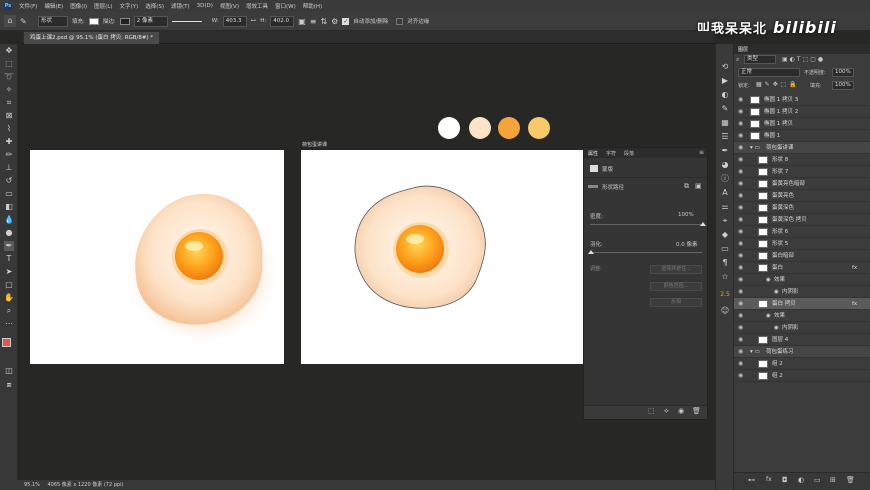 This screenshot has height=490, width=870. Describe the element at coordinates (802, 268) in the screenshot. I see `layer-row: ◉ 蛋白 fx` at that location.